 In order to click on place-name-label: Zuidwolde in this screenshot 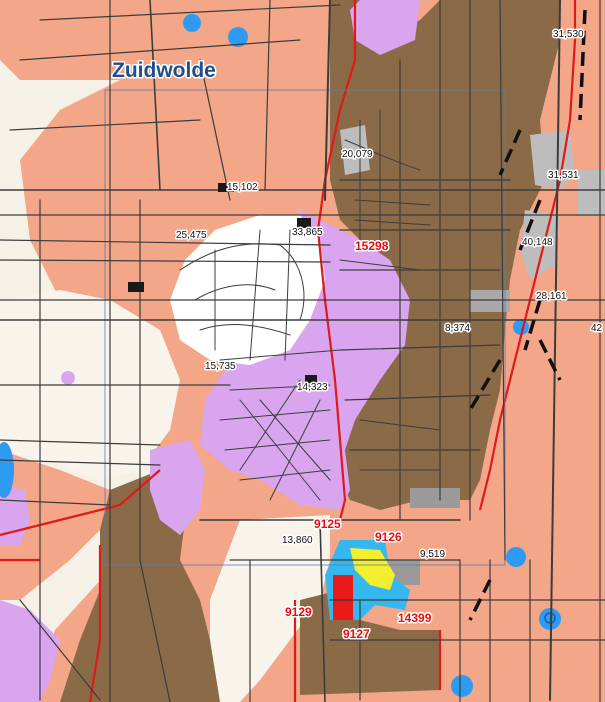, I will do `click(164, 70)`.